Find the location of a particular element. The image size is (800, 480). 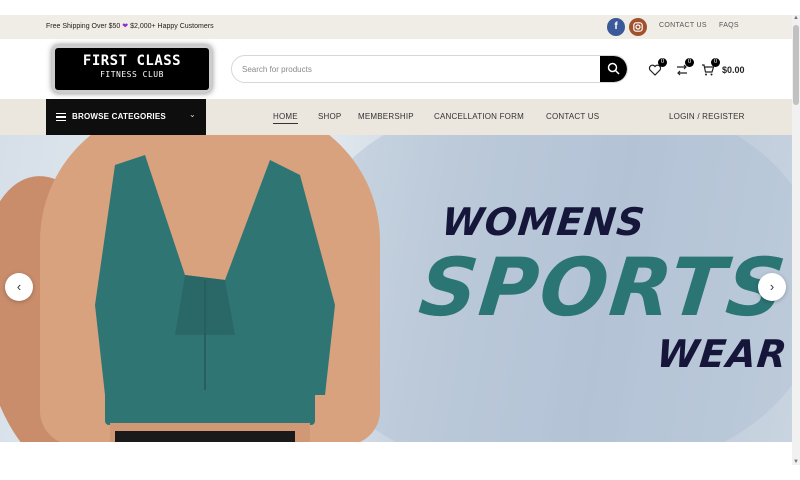

chevron-left-icon: ‹ is located at coordinates (19, 286).